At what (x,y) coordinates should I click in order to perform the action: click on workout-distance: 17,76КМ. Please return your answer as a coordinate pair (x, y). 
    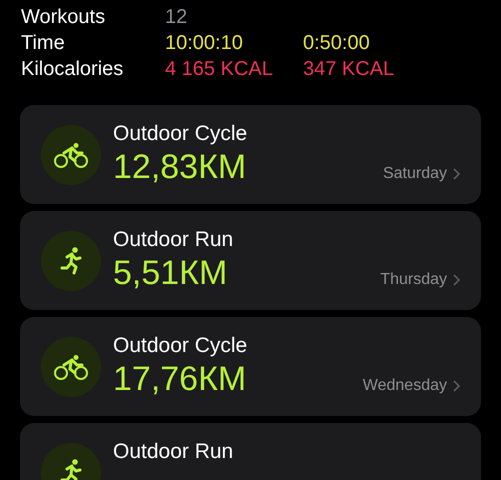
    Looking at the image, I should click on (180, 379).